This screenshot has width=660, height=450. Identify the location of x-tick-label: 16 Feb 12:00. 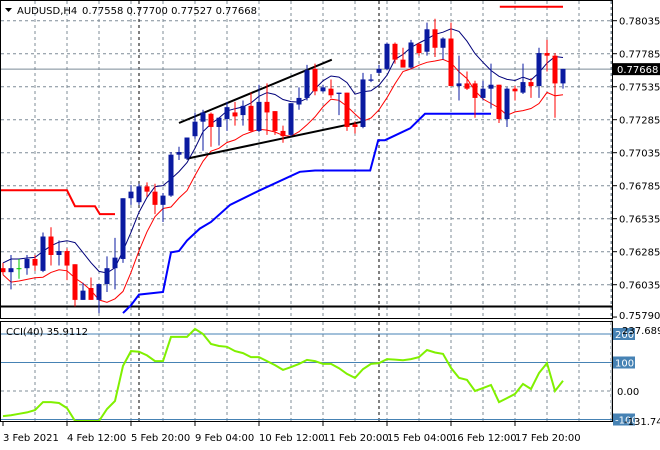
(484, 438).